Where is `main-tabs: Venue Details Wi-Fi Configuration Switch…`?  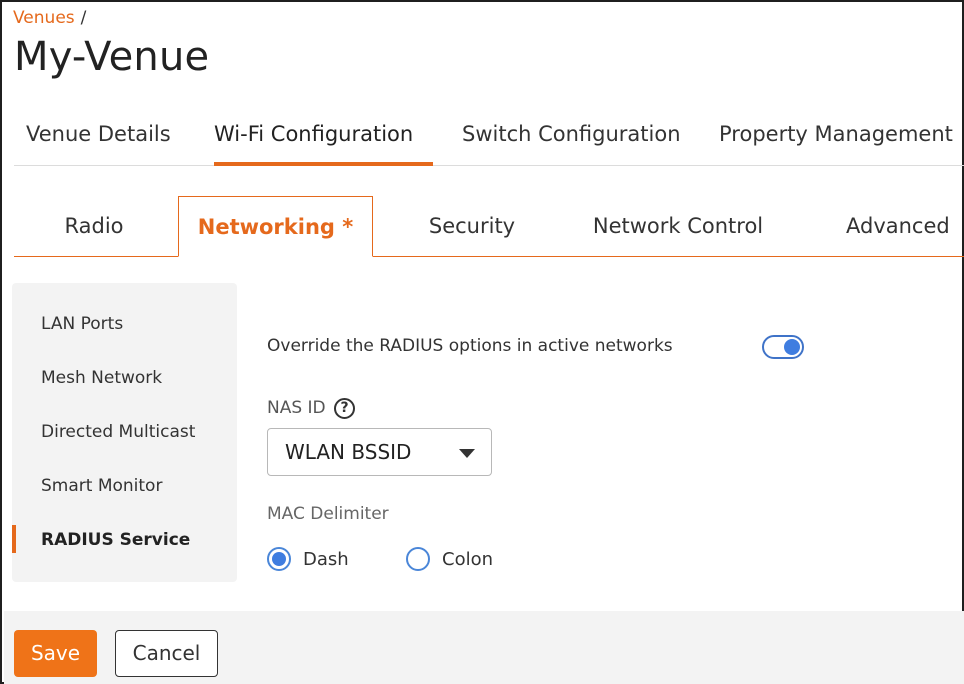
main-tabs: Venue Details Wi-Fi Configuration Switch… is located at coordinates (489, 136).